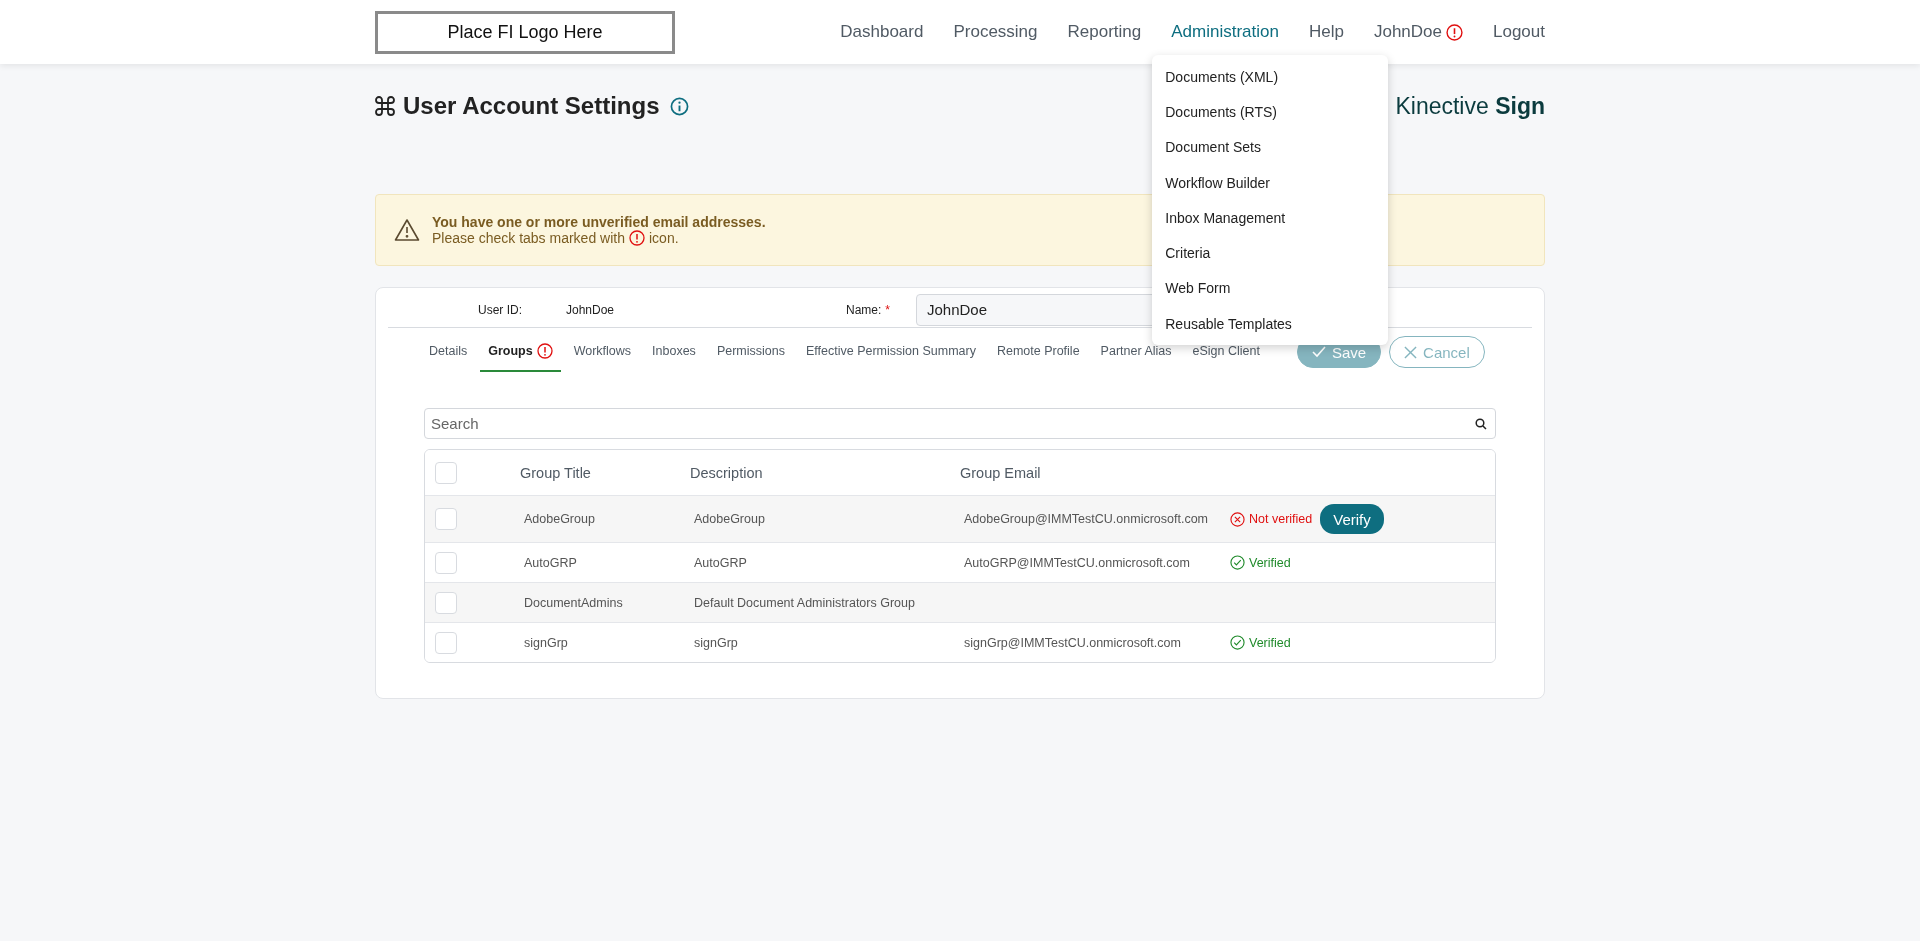  What do you see at coordinates (1270, 218) in the screenshot?
I see `menu-item: Inbox Management` at bounding box center [1270, 218].